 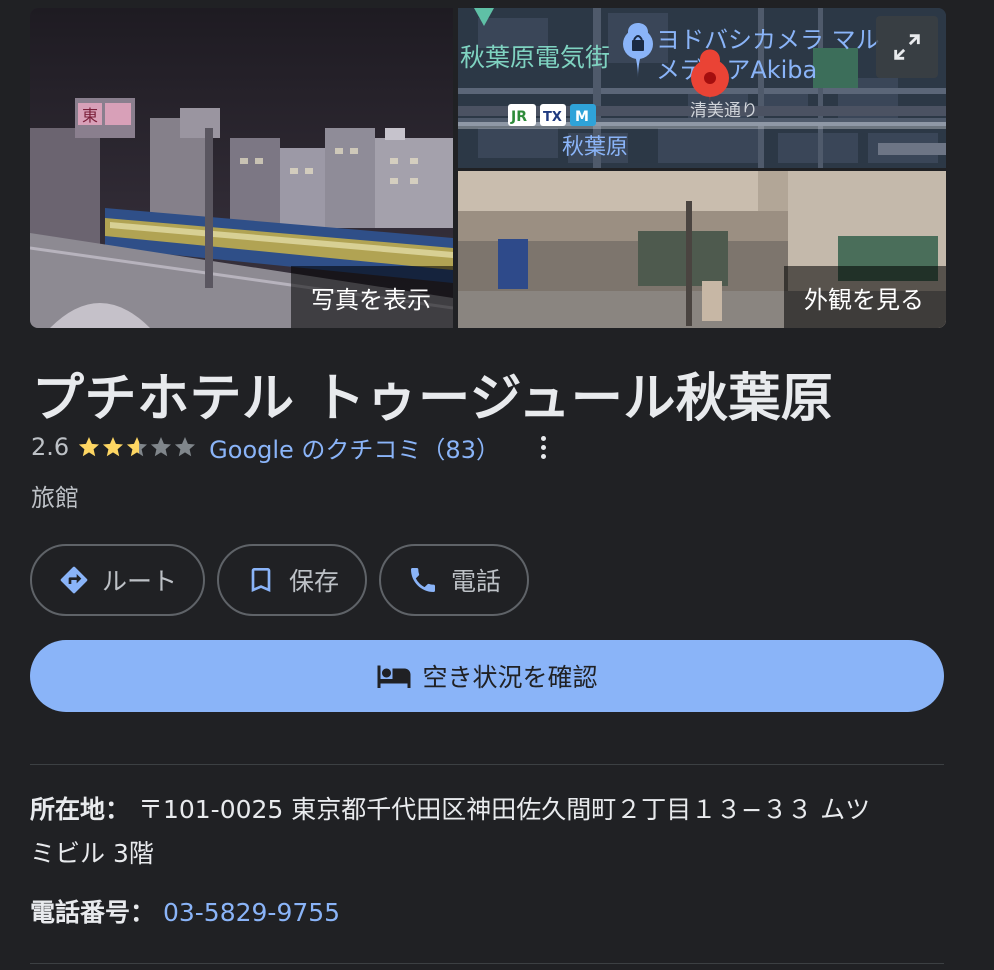 What do you see at coordinates (314, 581) in the screenshot?
I see `save-label: 保存` at bounding box center [314, 581].